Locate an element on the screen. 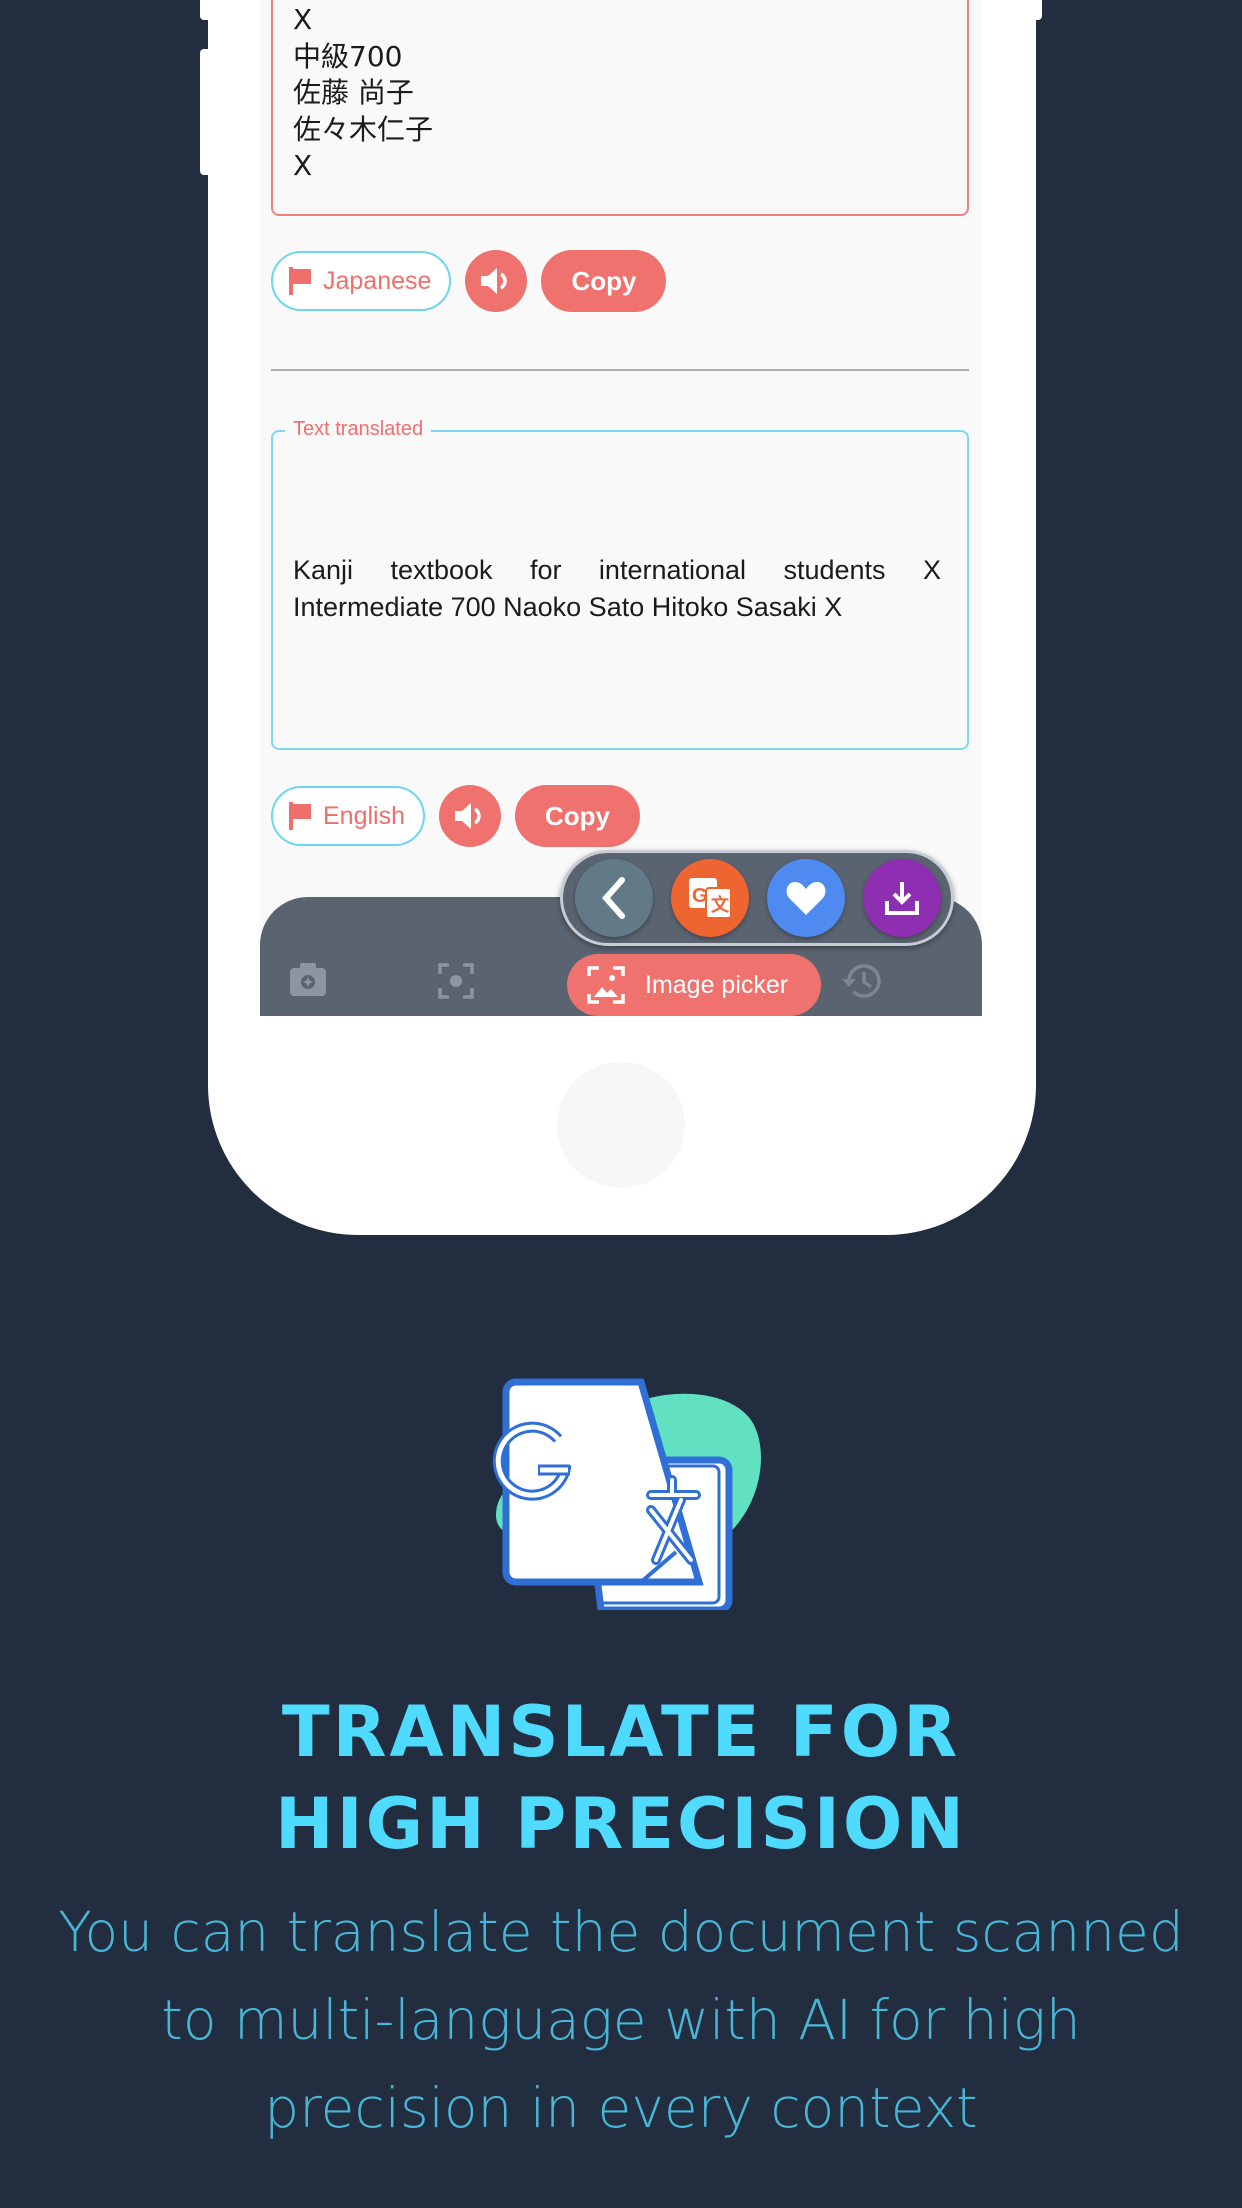 The width and height of the screenshot is (1242, 2208). translate-button: G 文 is located at coordinates (710, 898).